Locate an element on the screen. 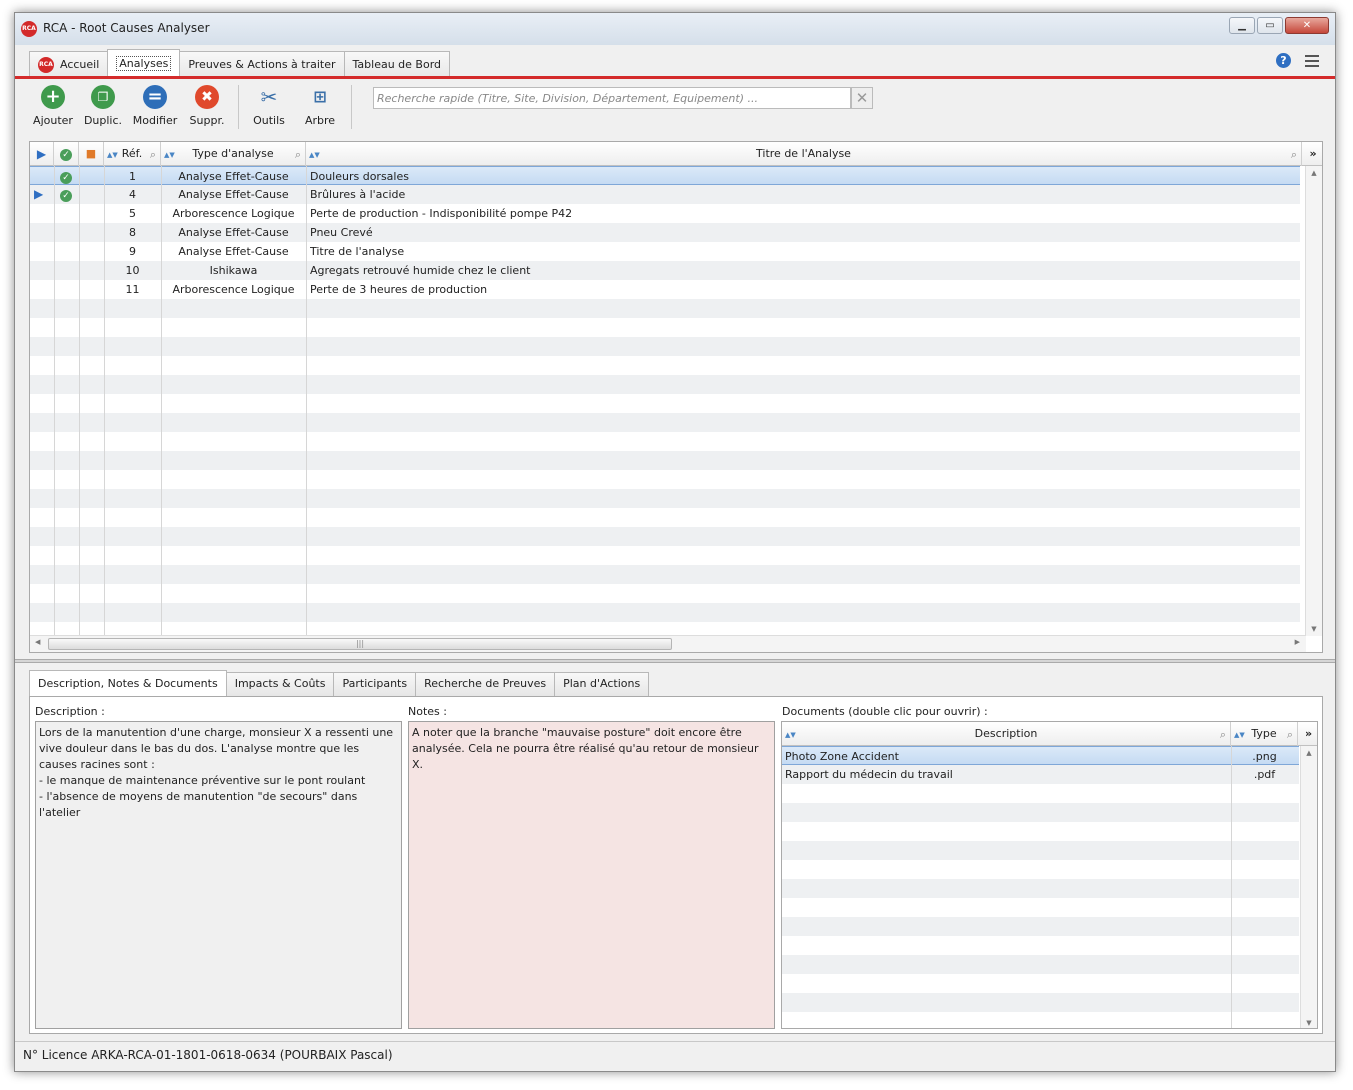 The width and height of the screenshot is (1353, 1090). doc-type-header: ▲▼ Type ⌕ is located at coordinates (1264, 734).